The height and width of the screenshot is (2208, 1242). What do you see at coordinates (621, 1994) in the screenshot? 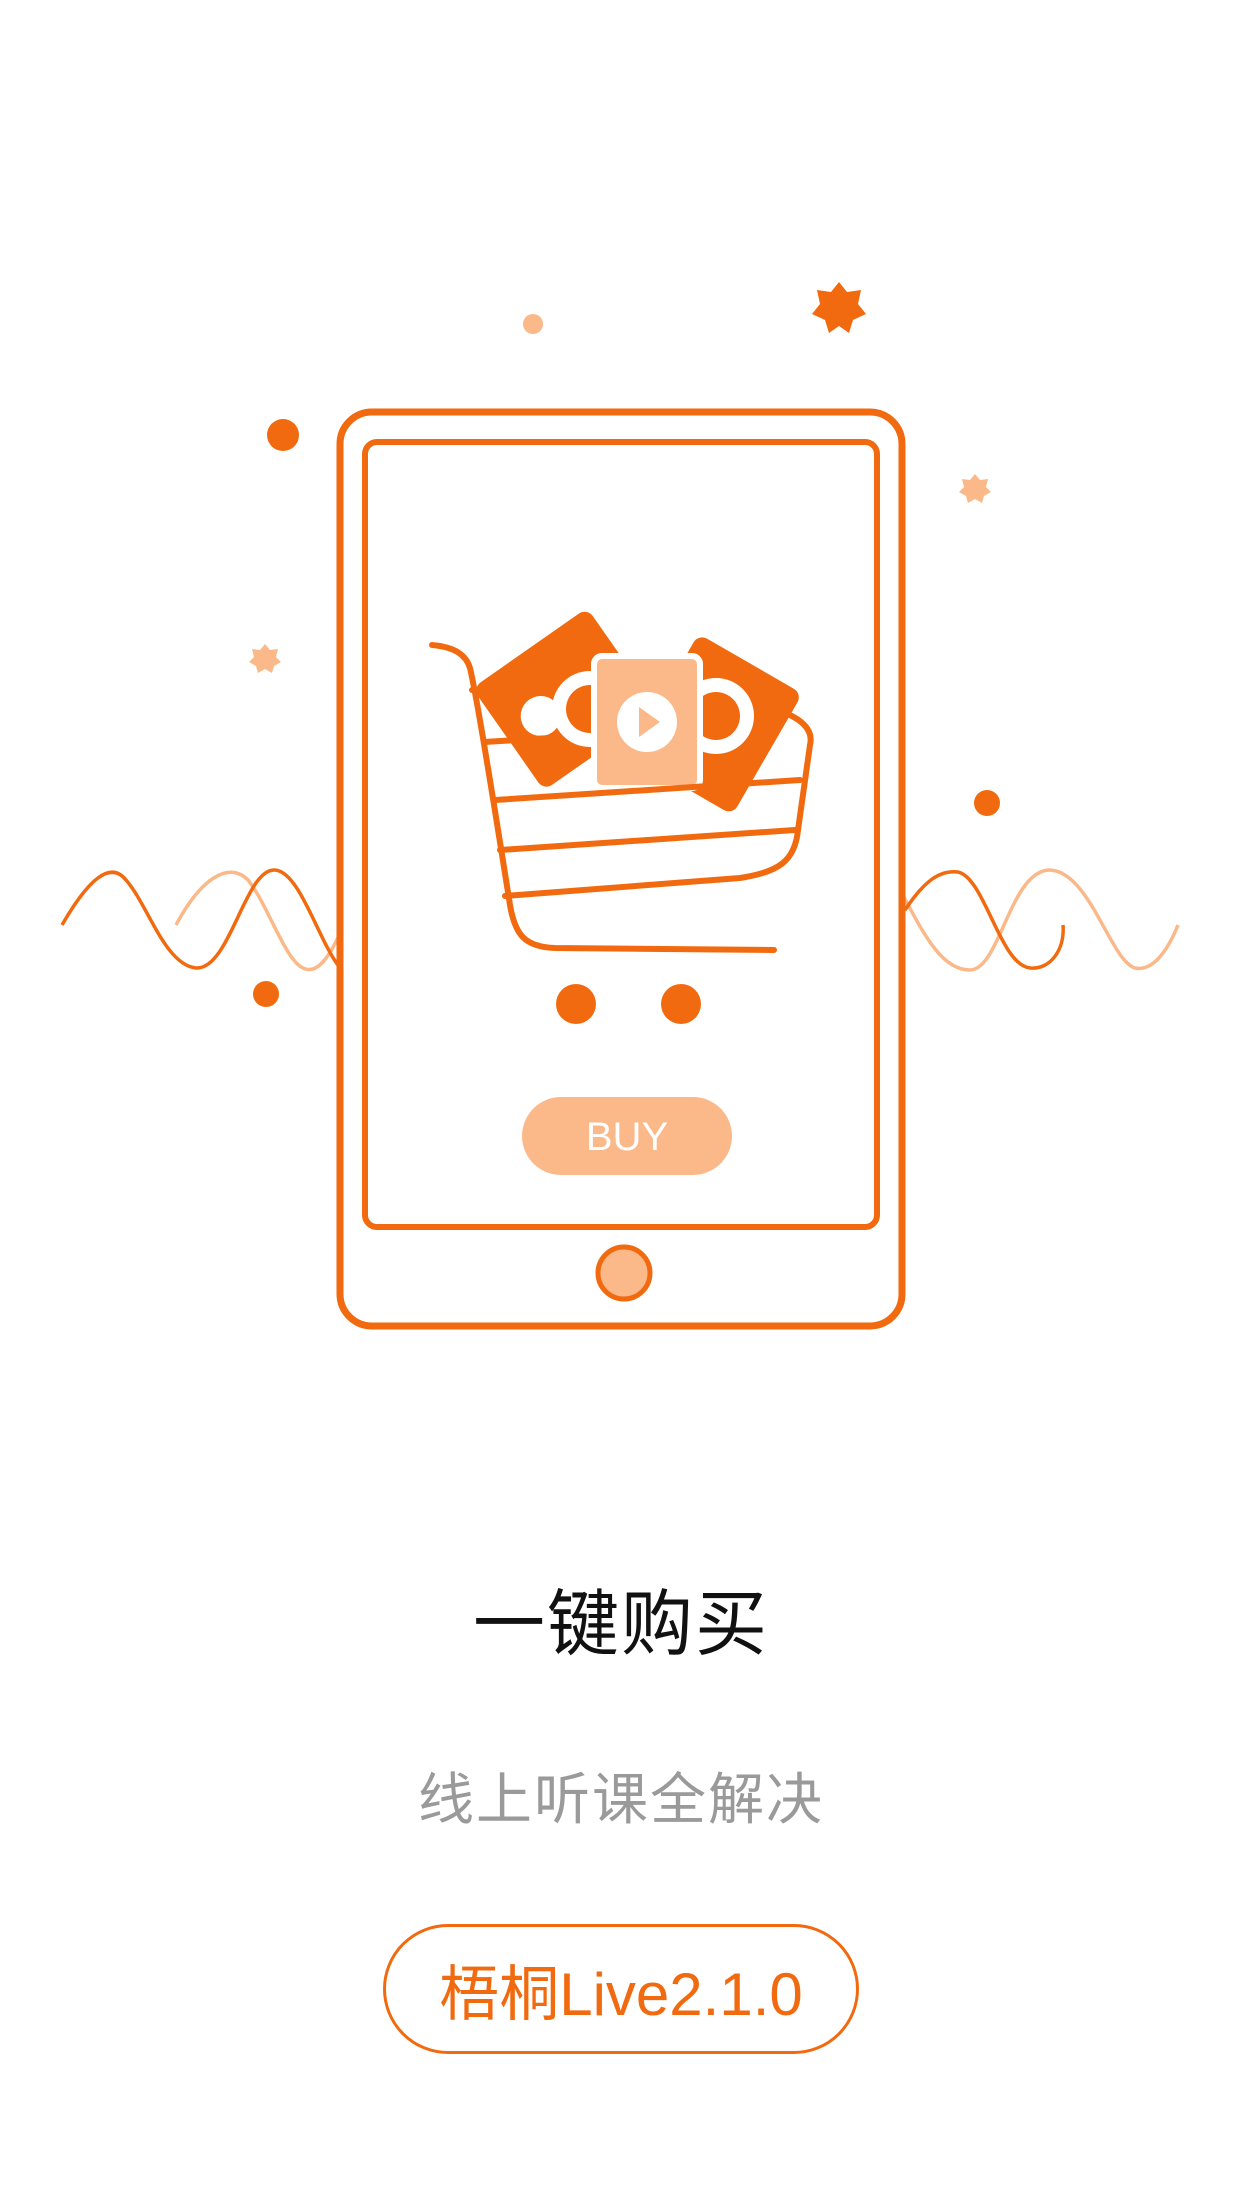
I see `version-label: 梧桐Live2.1.0` at bounding box center [621, 1994].